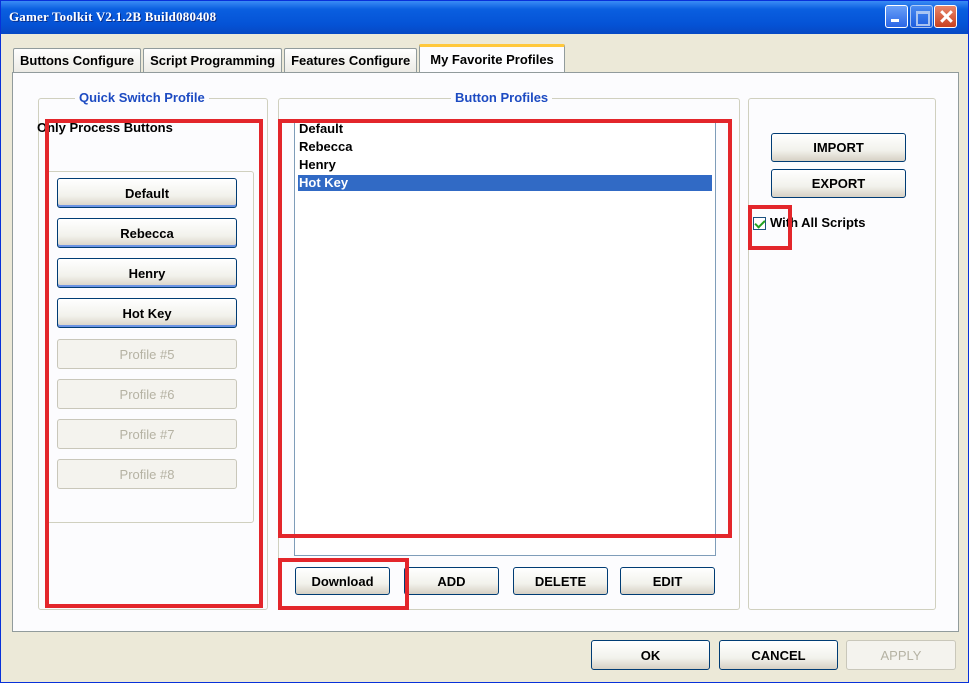 This screenshot has width=969, height=683. I want to click on tab-script-programming: Script Programming, so click(213, 60).